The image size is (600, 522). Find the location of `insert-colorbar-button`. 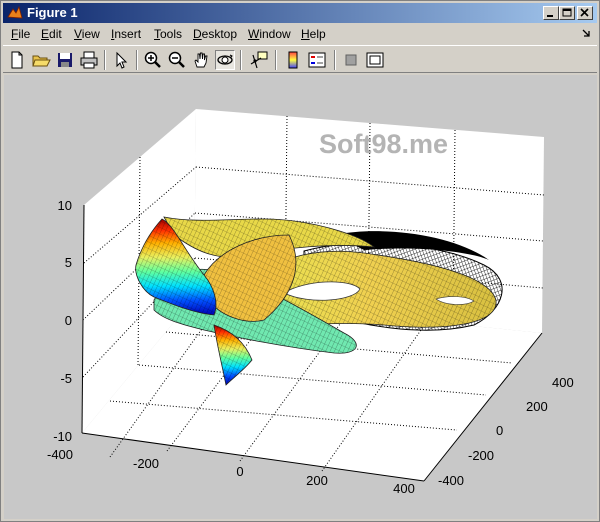

insert-colorbar-button is located at coordinates (293, 60).